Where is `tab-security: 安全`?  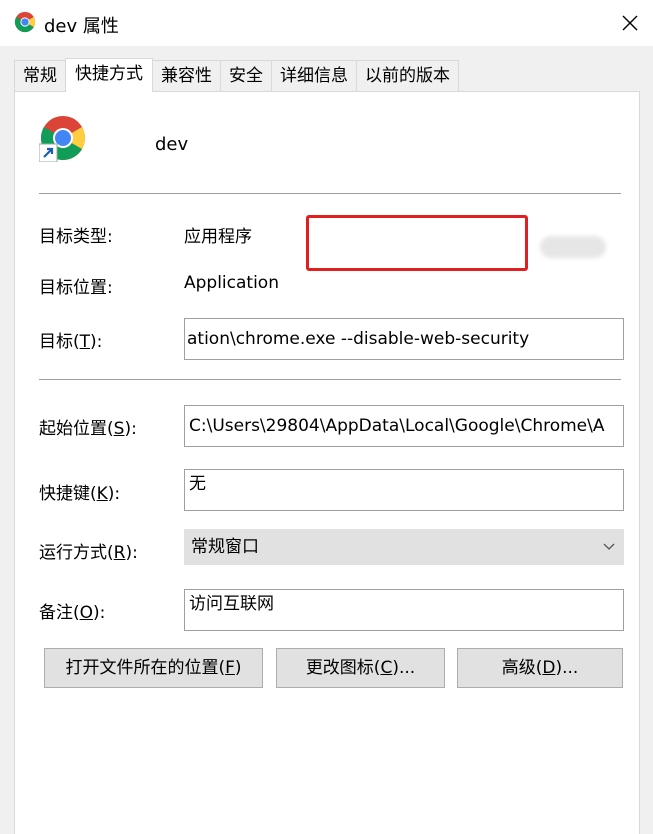
tab-security: 安全 is located at coordinates (246, 76).